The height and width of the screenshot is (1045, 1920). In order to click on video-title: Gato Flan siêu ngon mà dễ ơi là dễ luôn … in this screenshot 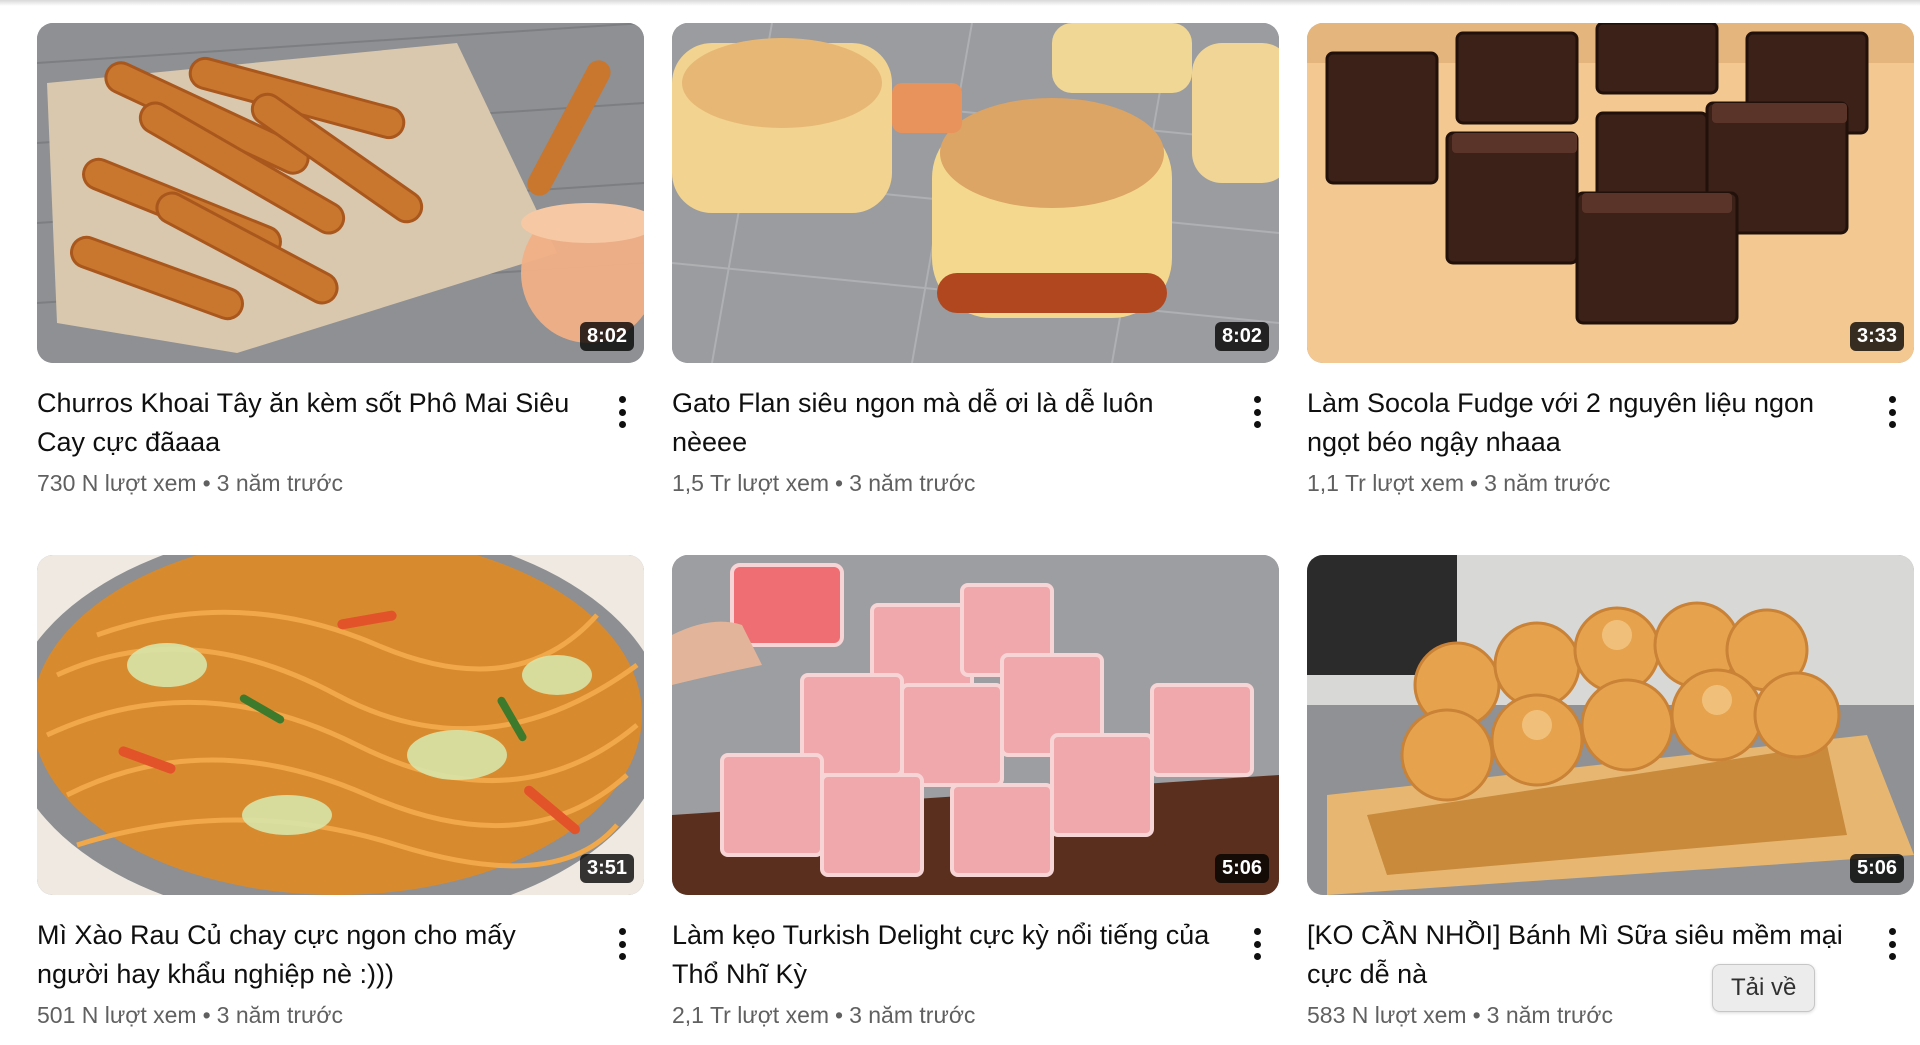, I will do `click(947, 423)`.